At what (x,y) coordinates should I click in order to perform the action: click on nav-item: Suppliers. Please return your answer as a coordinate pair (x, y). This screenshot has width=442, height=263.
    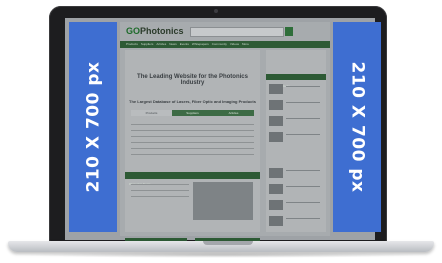
    Looking at the image, I should click on (147, 44).